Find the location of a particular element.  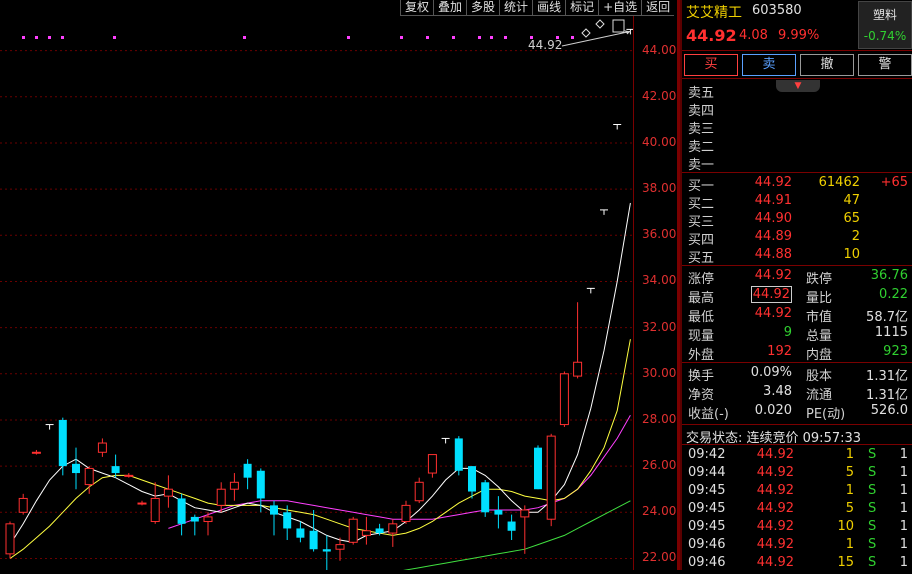

order-book-row: 卖二 is located at coordinates (797, 145).